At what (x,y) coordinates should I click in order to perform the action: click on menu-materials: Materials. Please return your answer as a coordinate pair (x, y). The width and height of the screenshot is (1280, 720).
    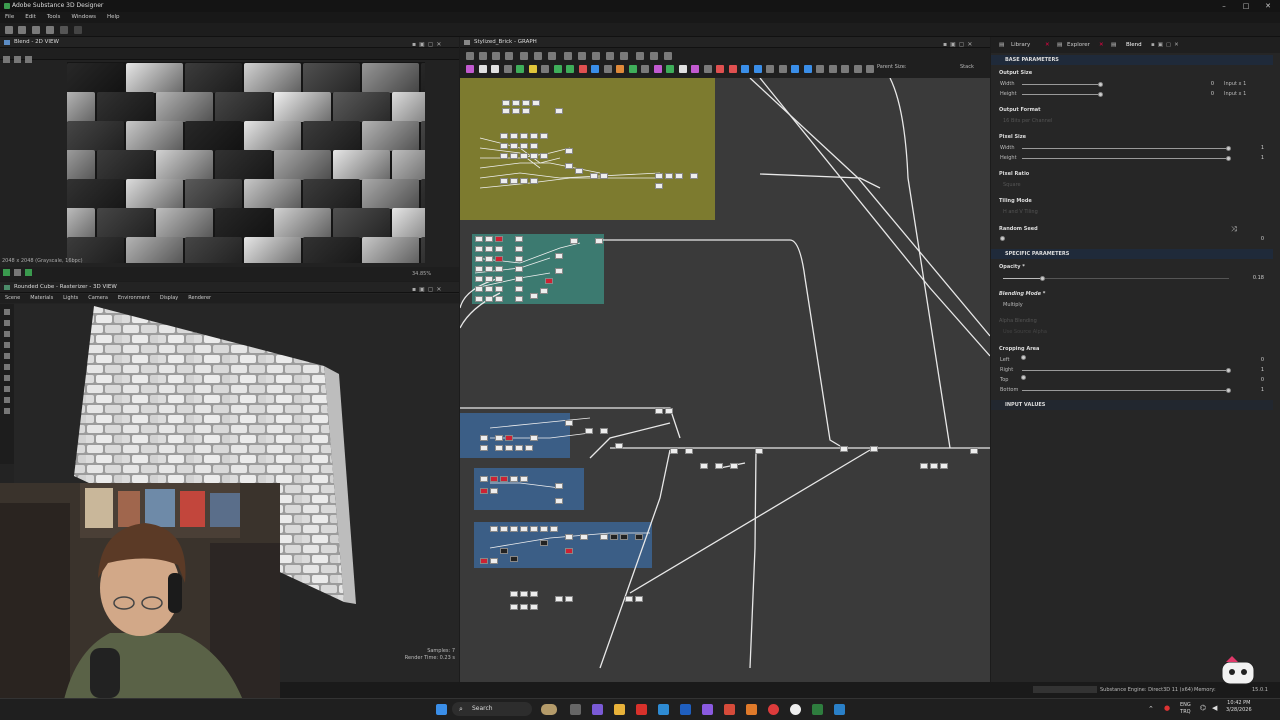
    Looking at the image, I should click on (41, 298).